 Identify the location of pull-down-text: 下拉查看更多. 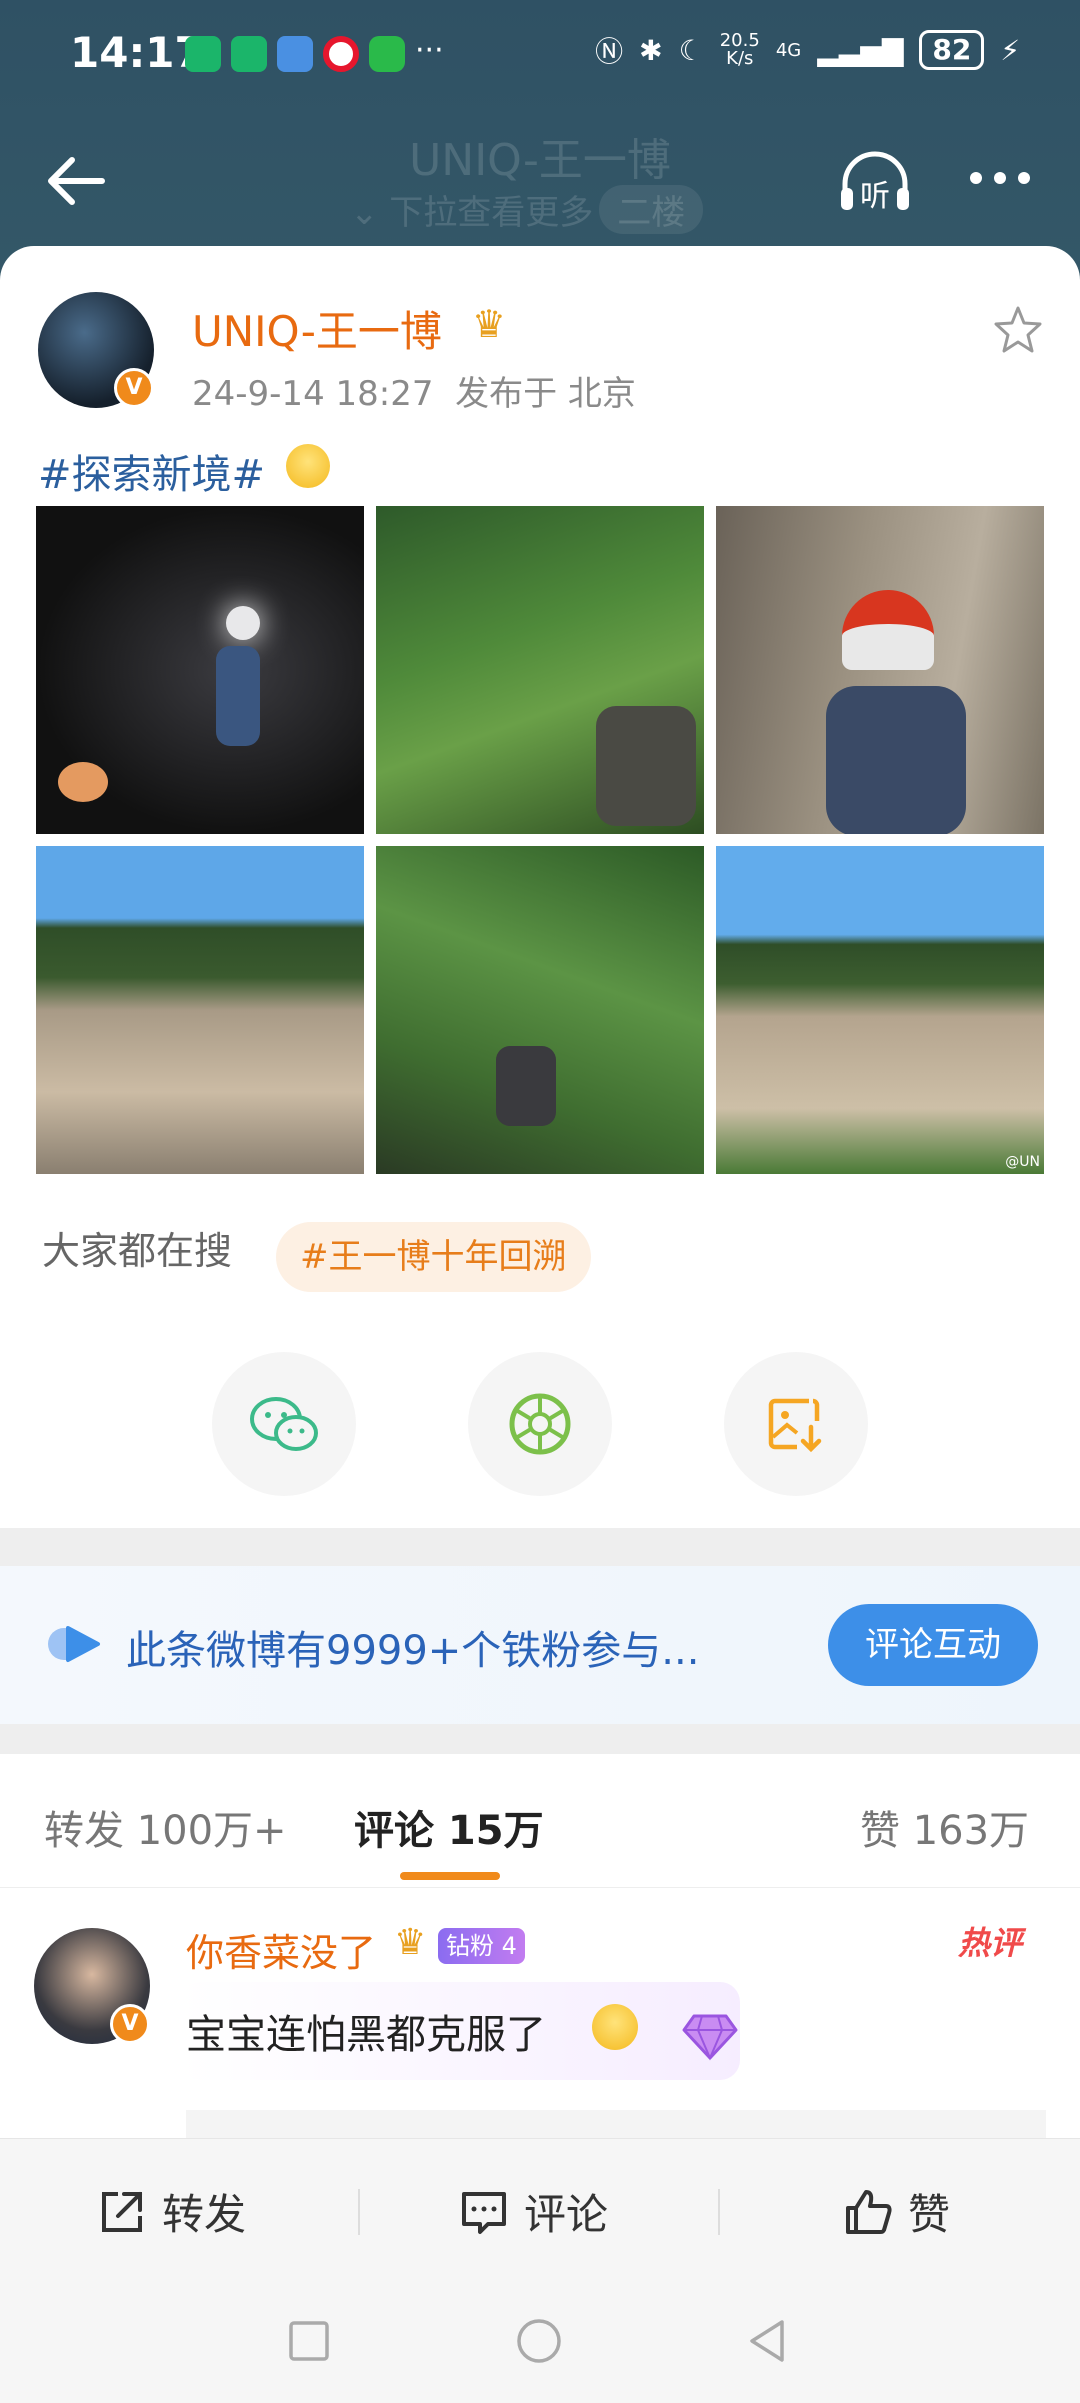
(491, 213).